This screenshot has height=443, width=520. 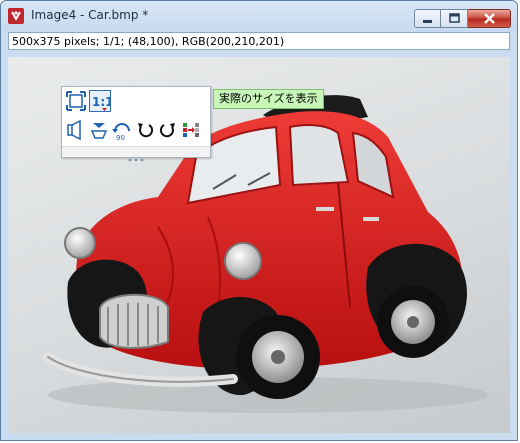 I want to click on image-settings-icon, so click(x=191, y=130).